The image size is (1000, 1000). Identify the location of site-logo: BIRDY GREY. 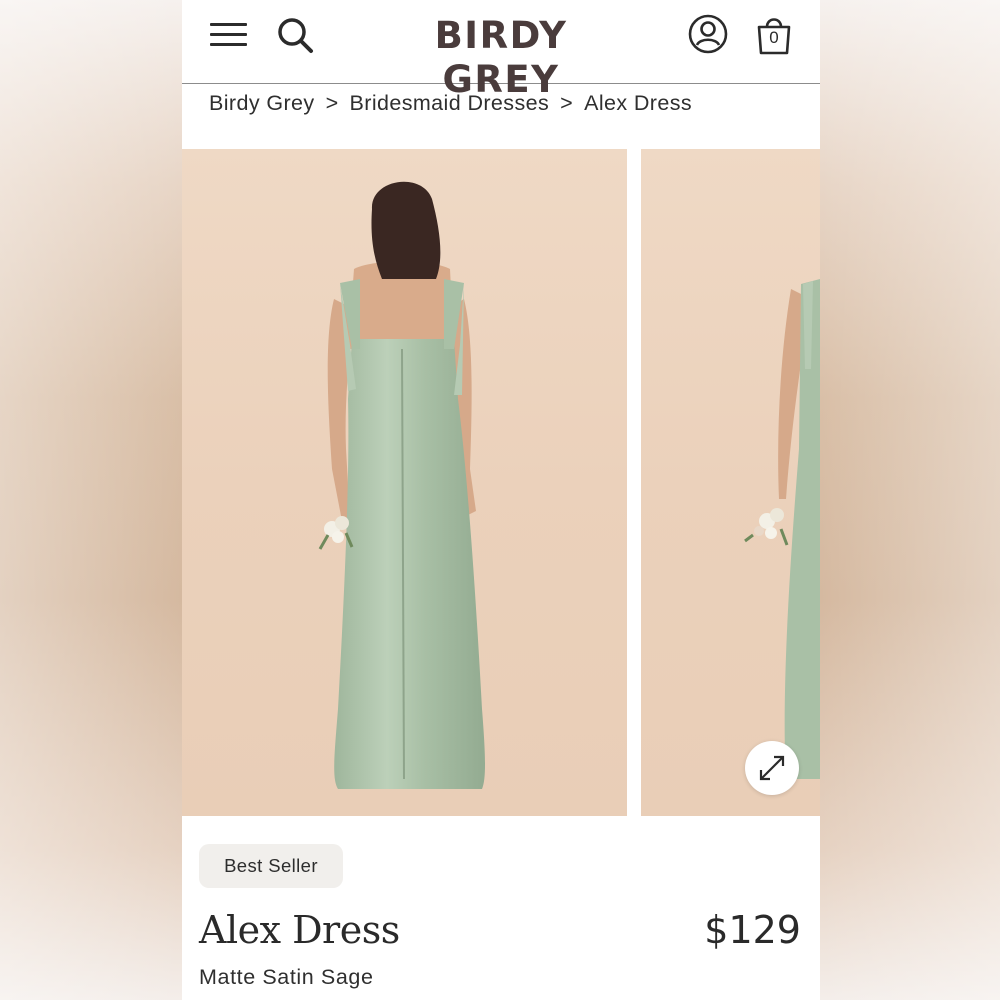
(501, 57).